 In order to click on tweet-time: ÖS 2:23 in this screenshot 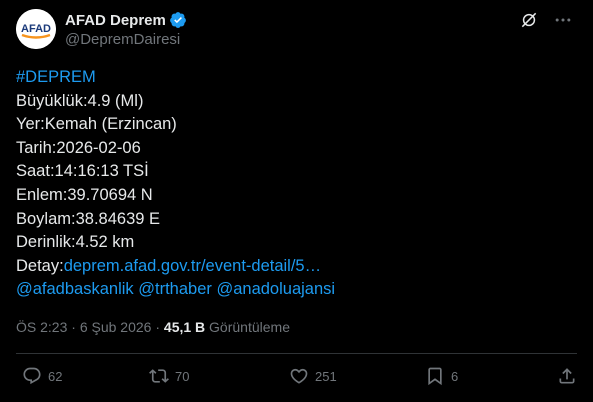, I will do `click(41, 327)`.